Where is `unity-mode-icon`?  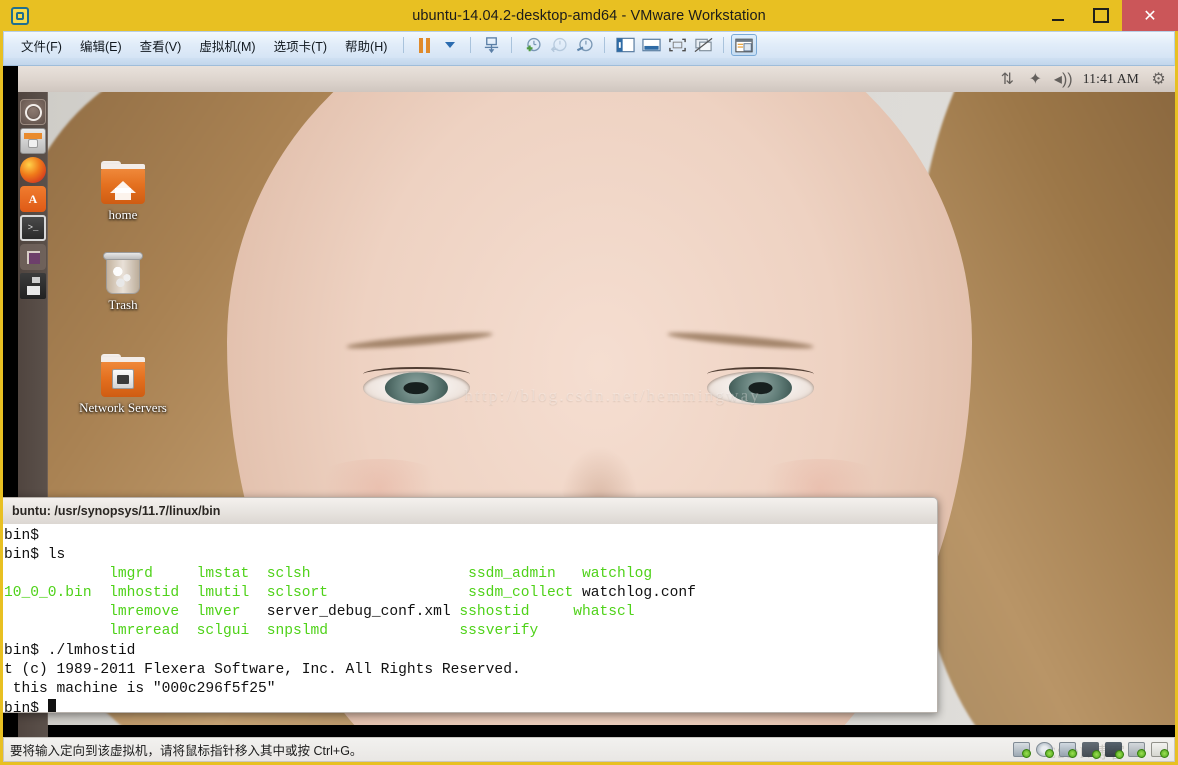 unity-mode-icon is located at coordinates (703, 45).